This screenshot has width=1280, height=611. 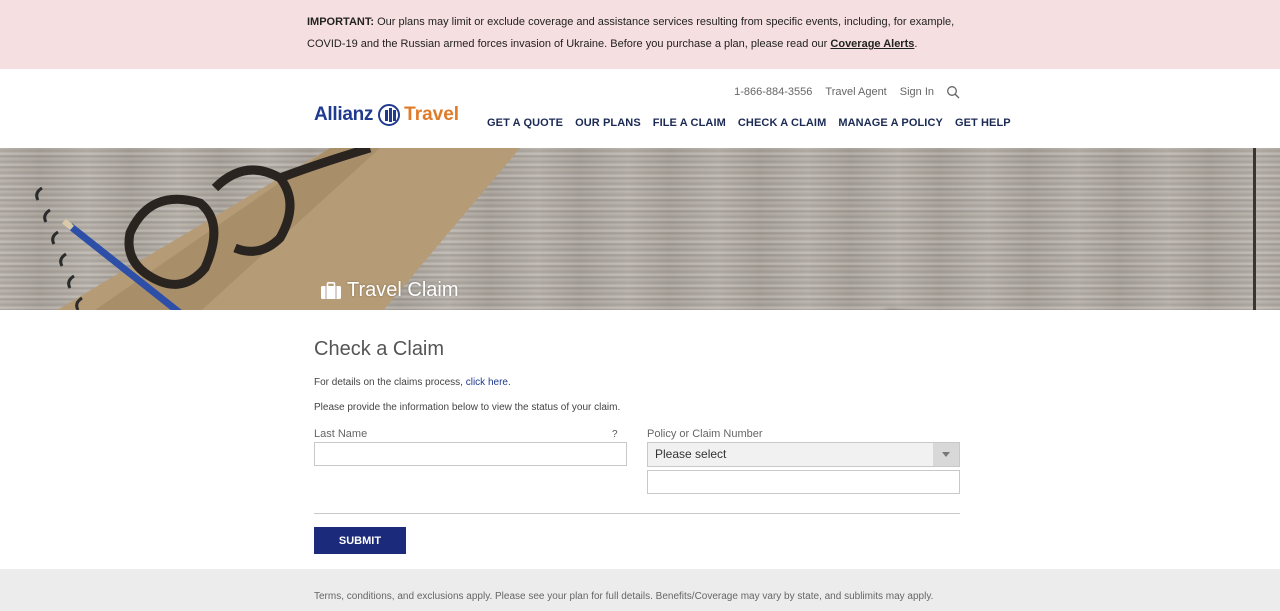 I want to click on nav-check-a-claim: CHECK A CLAIM, so click(x=782, y=123).